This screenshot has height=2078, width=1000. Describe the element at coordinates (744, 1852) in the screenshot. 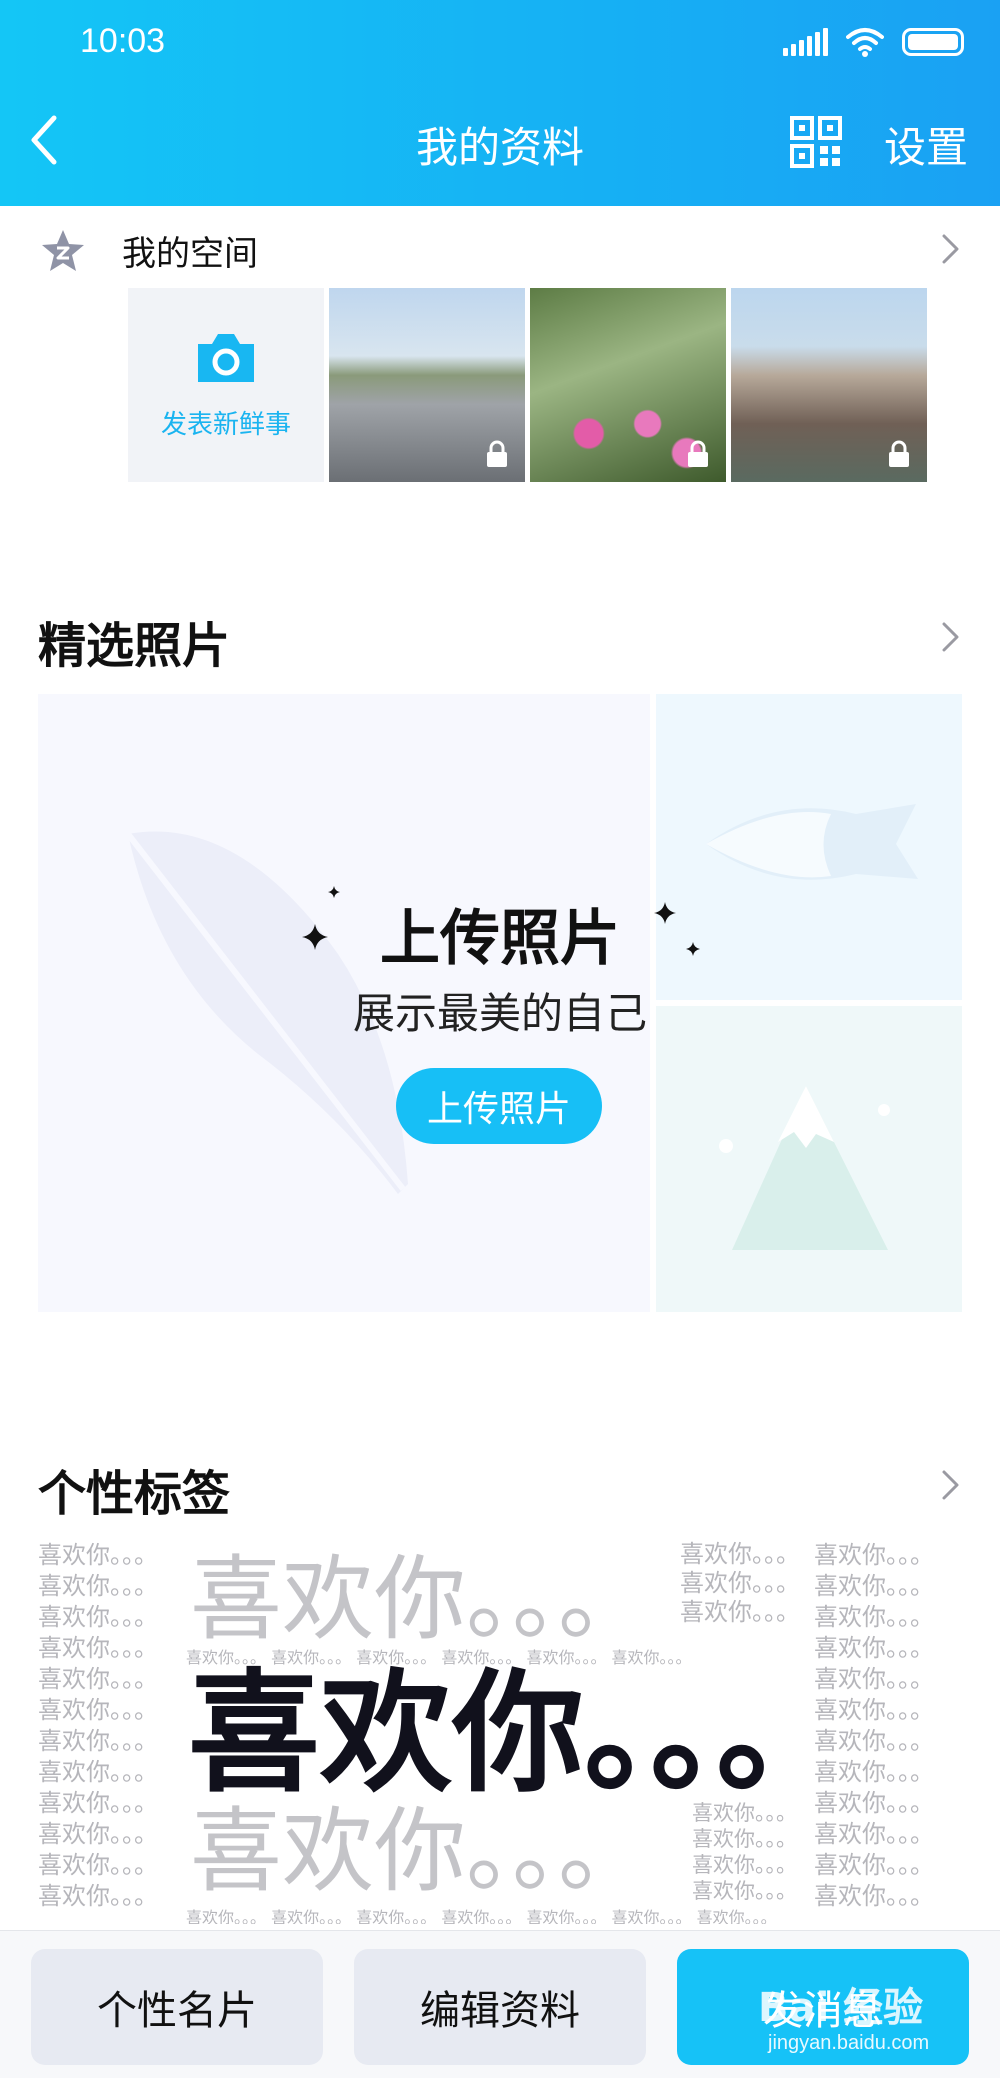

I see `tag-cluster-lower: 喜欢你。。。 喜欢你。。。 喜欢你。。。 喜欢你。。。` at that location.